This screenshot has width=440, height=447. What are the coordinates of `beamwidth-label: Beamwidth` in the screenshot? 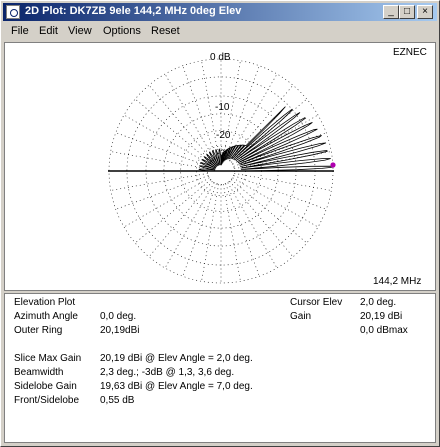 It's located at (39, 372).